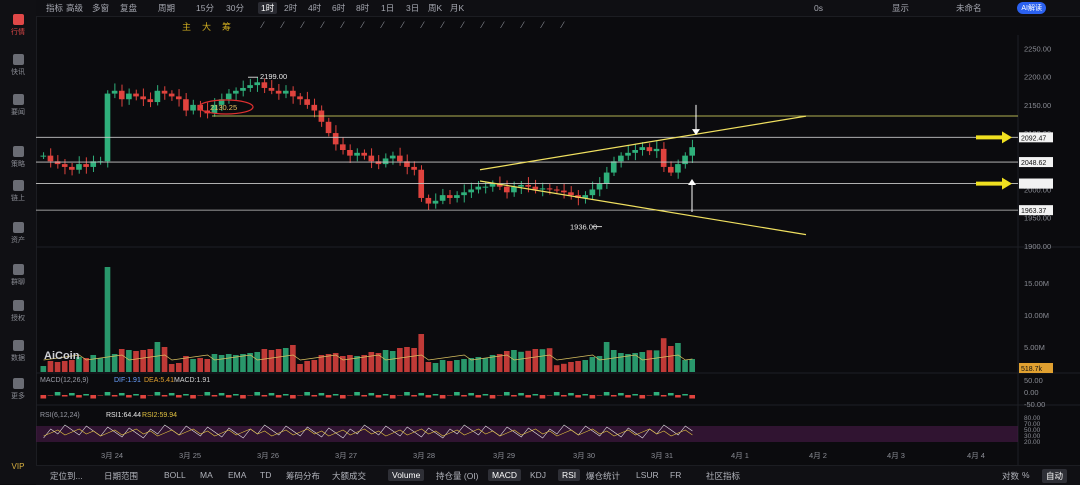  What do you see at coordinates (64, 380) in the screenshot?
I see `macd-label: MACD(12,26,9)` at bounding box center [64, 380].